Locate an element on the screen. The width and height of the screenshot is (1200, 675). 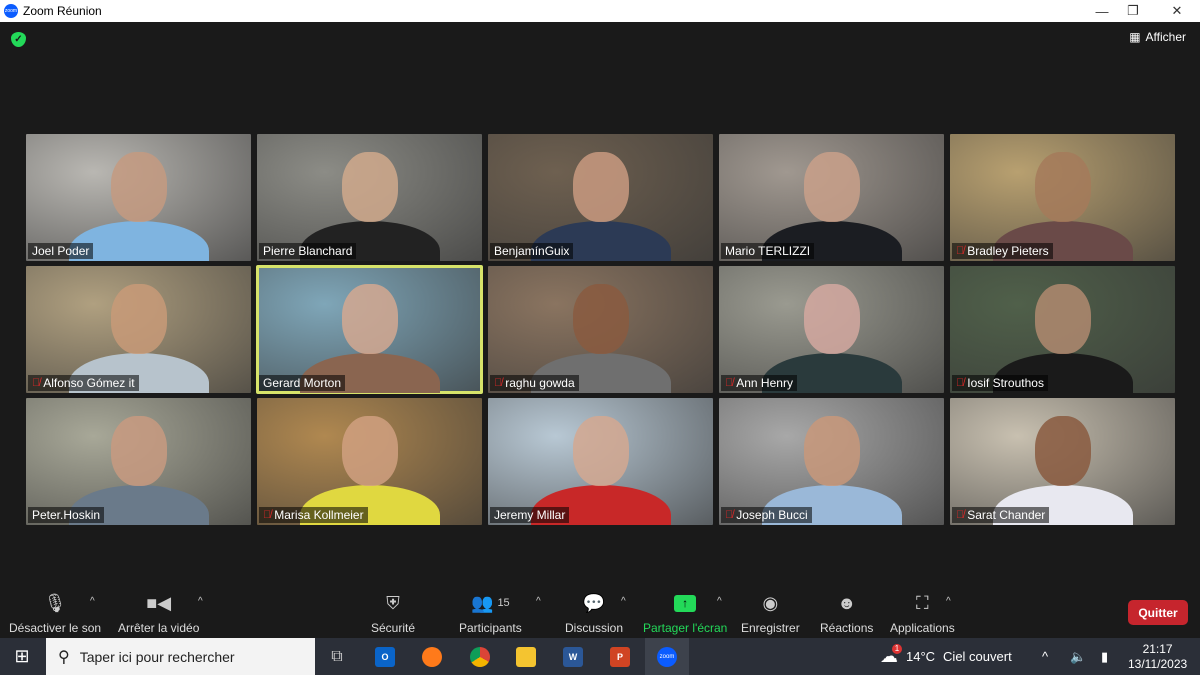
participant-name-tag: 🎙̸ Marisa Kollmeier is located at coordinates (313, 515).